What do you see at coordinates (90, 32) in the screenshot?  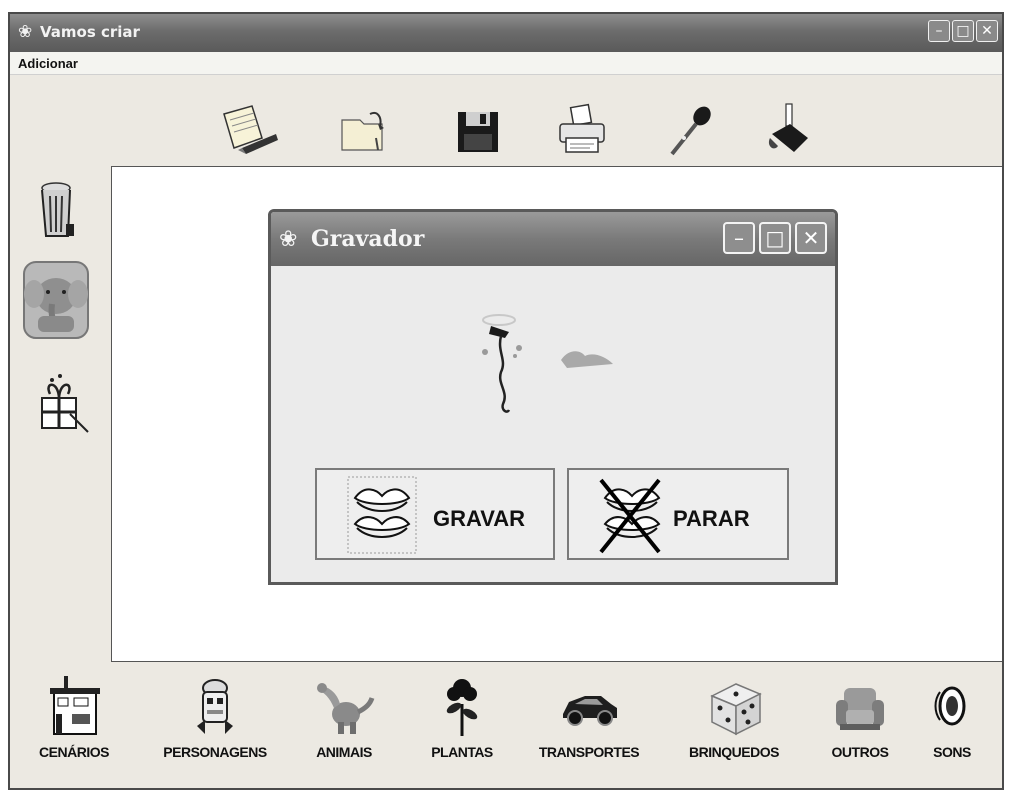 I see `window-title: Vamos criar` at bounding box center [90, 32].